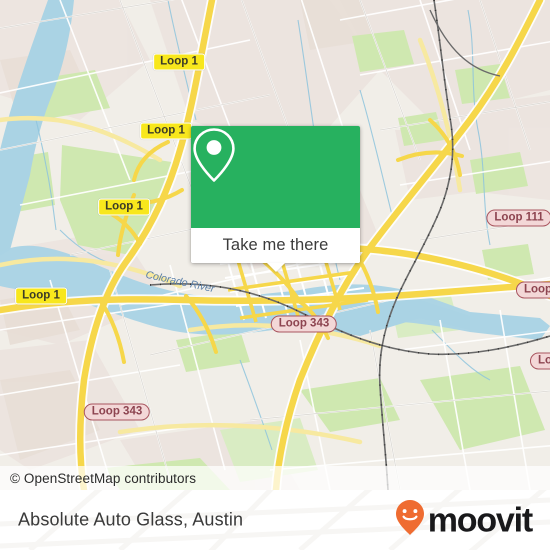  I want to click on moovit-pin-icon, so click(410, 520).